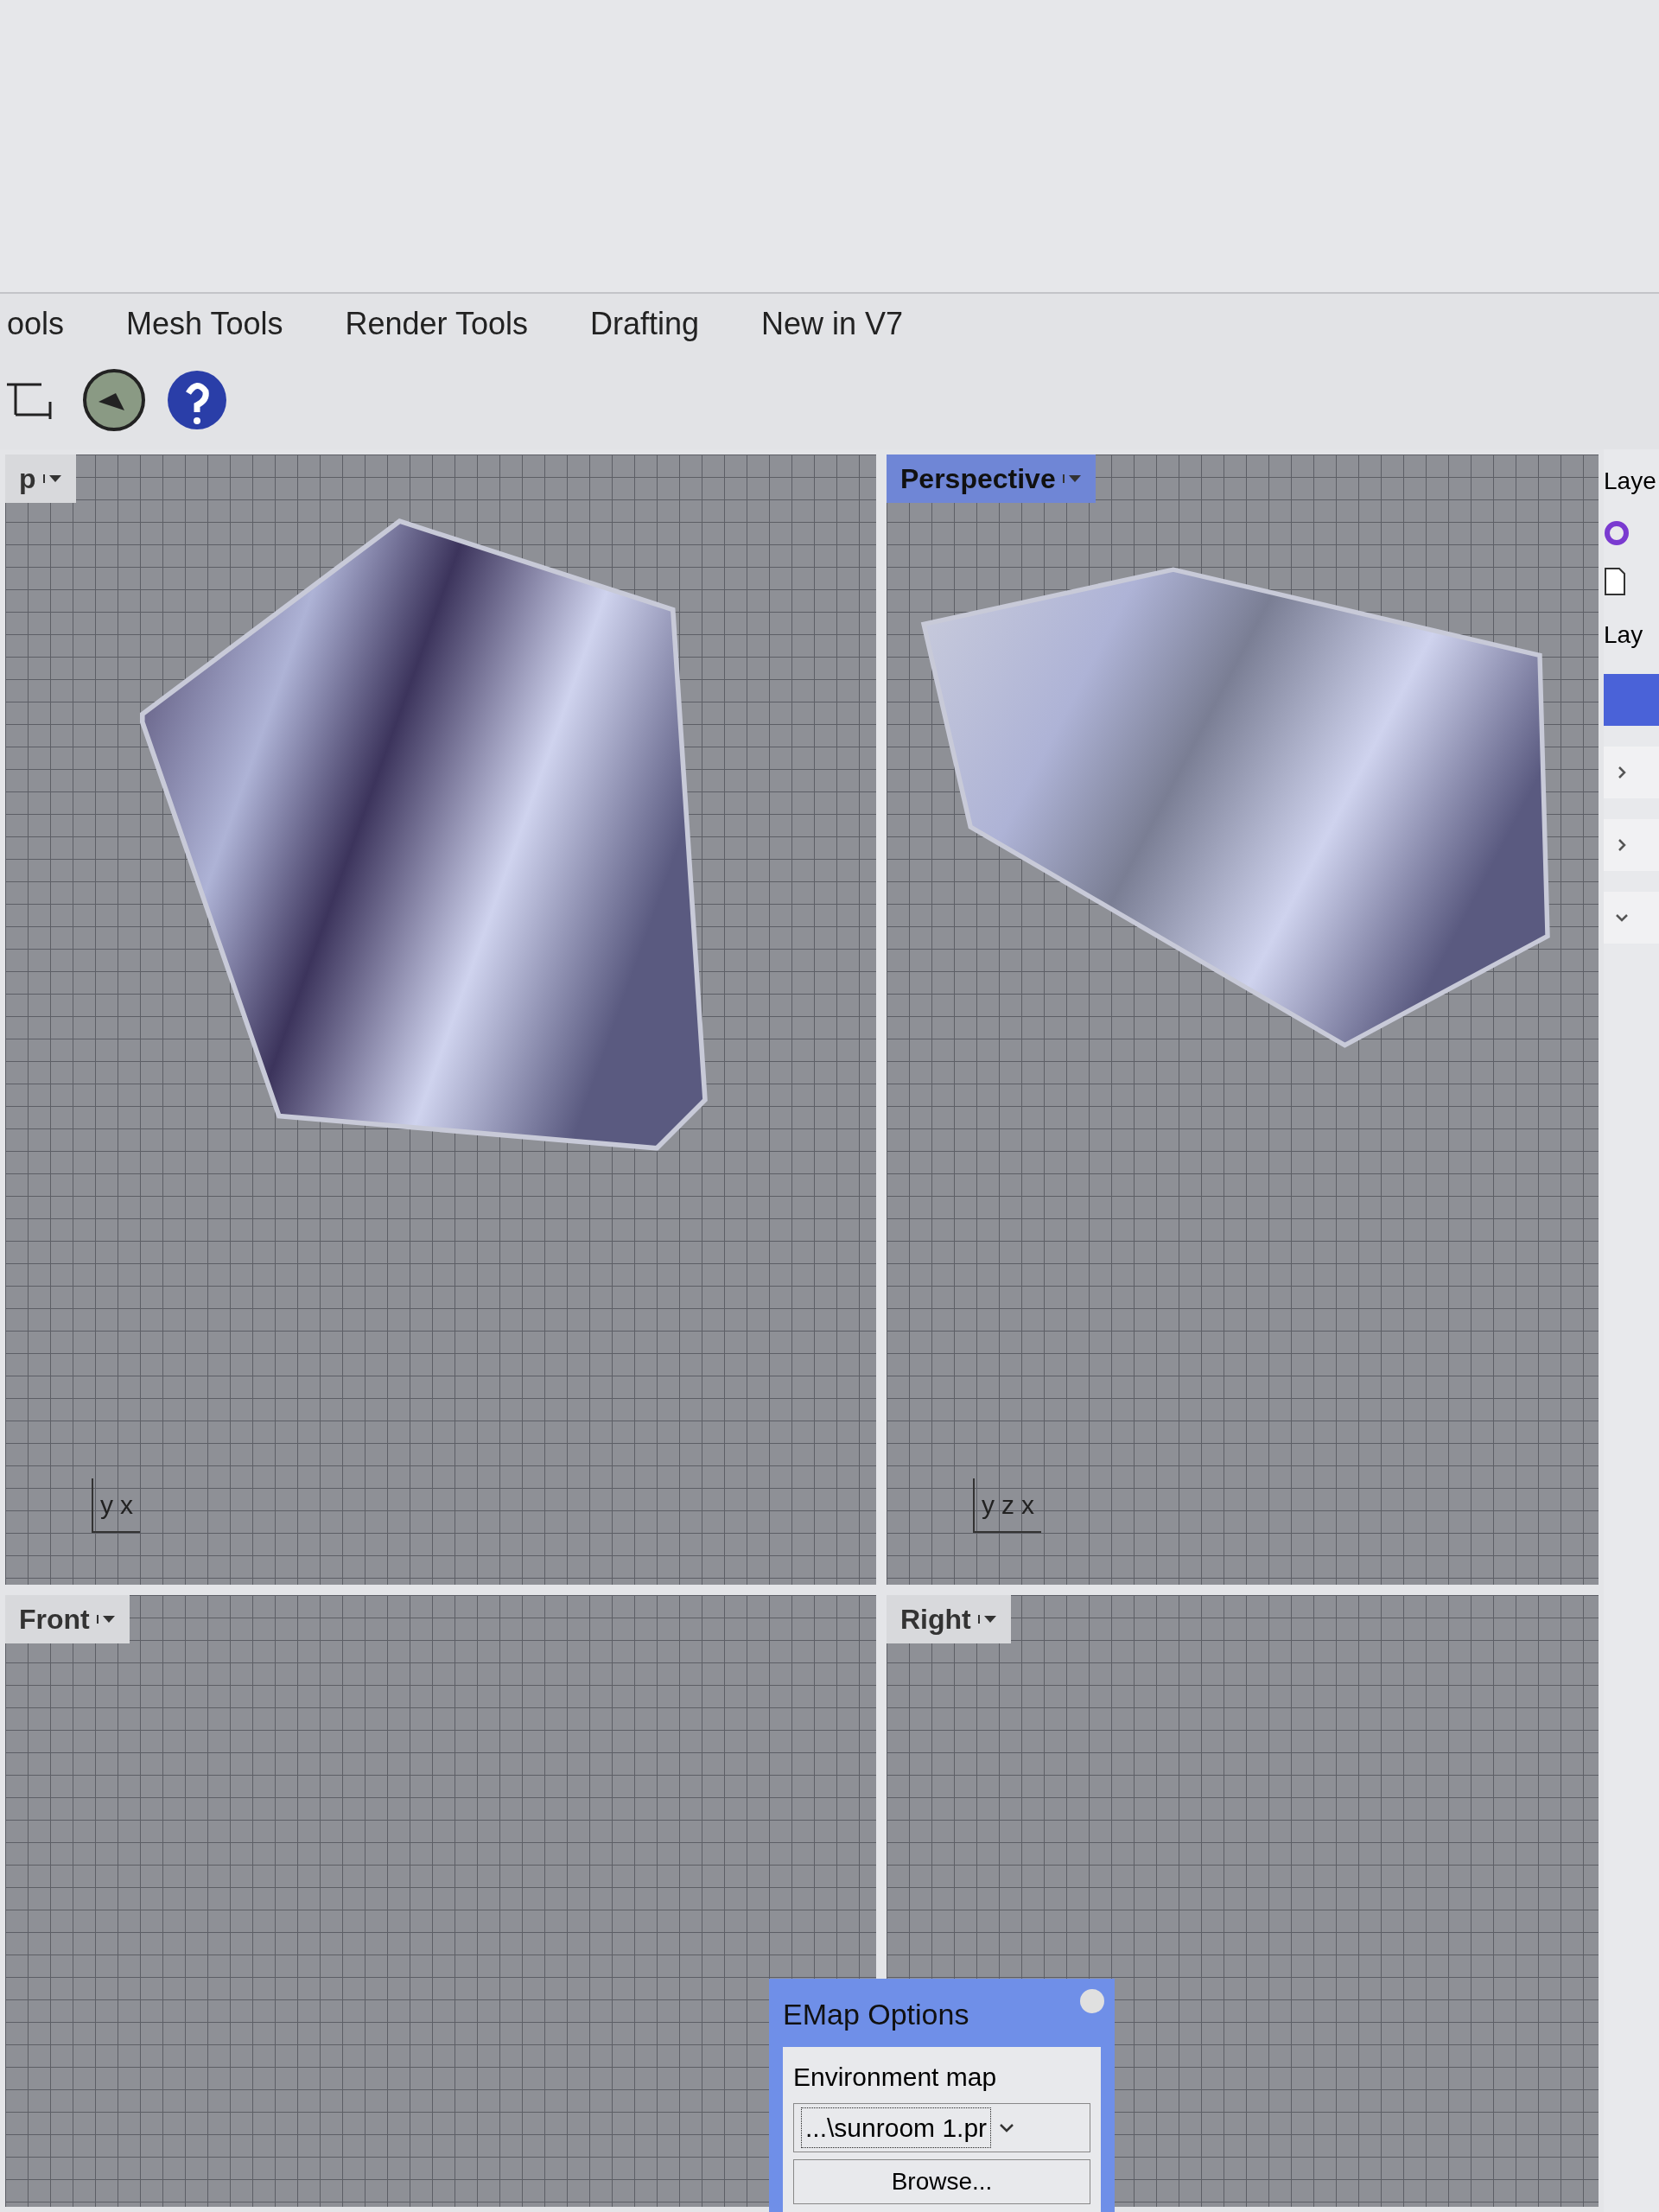  What do you see at coordinates (1624, 635) in the screenshot?
I see `column-header: Lay` at bounding box center [1624, 635].